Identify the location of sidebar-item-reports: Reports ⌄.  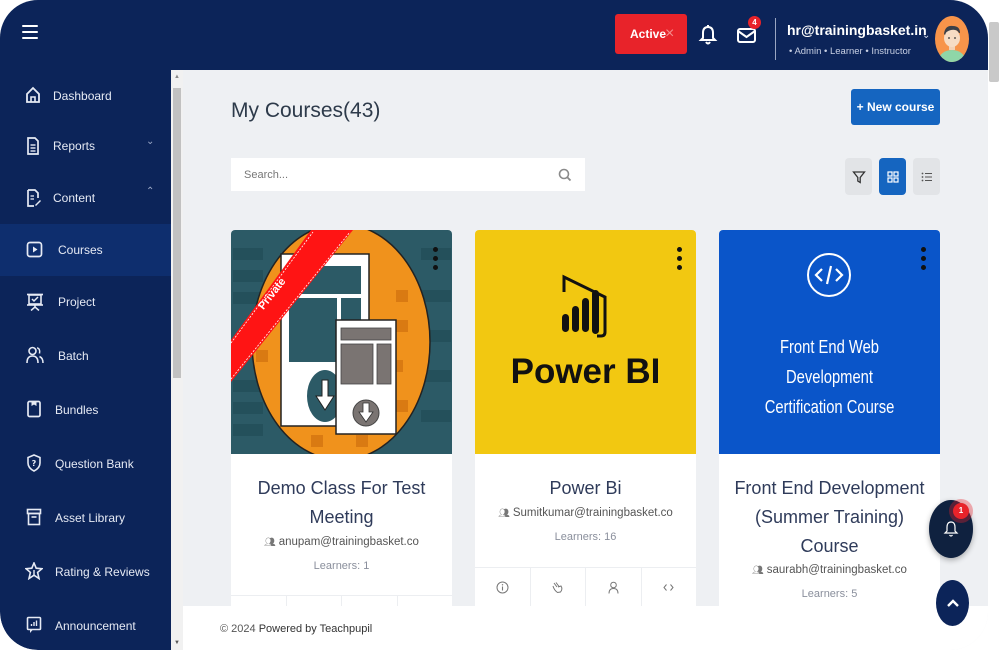
(85, 146).